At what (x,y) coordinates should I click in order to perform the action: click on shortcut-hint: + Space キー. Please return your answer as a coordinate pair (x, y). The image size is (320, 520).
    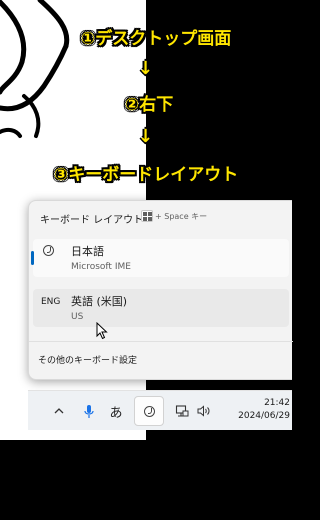
    Looking at the image, I should click on (174, 216).